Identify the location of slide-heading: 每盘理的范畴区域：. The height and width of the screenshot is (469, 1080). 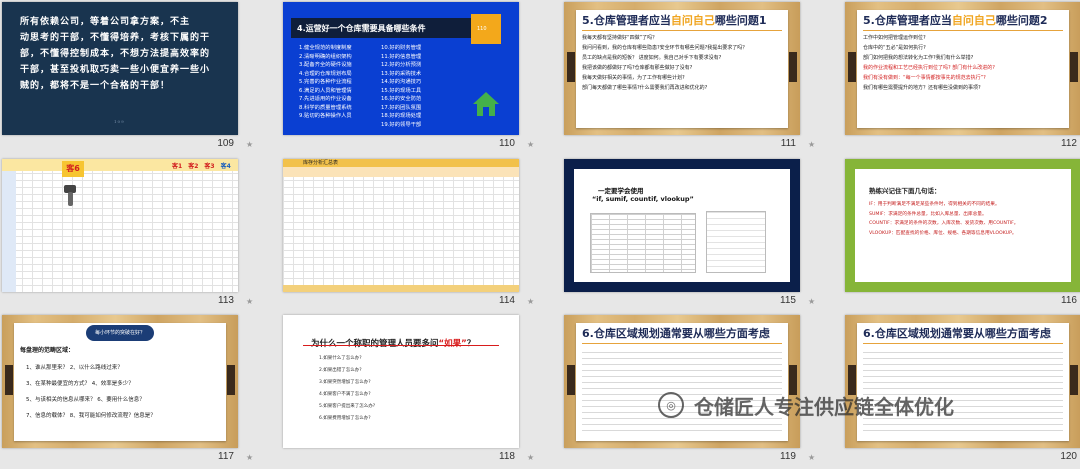
(47, 350).